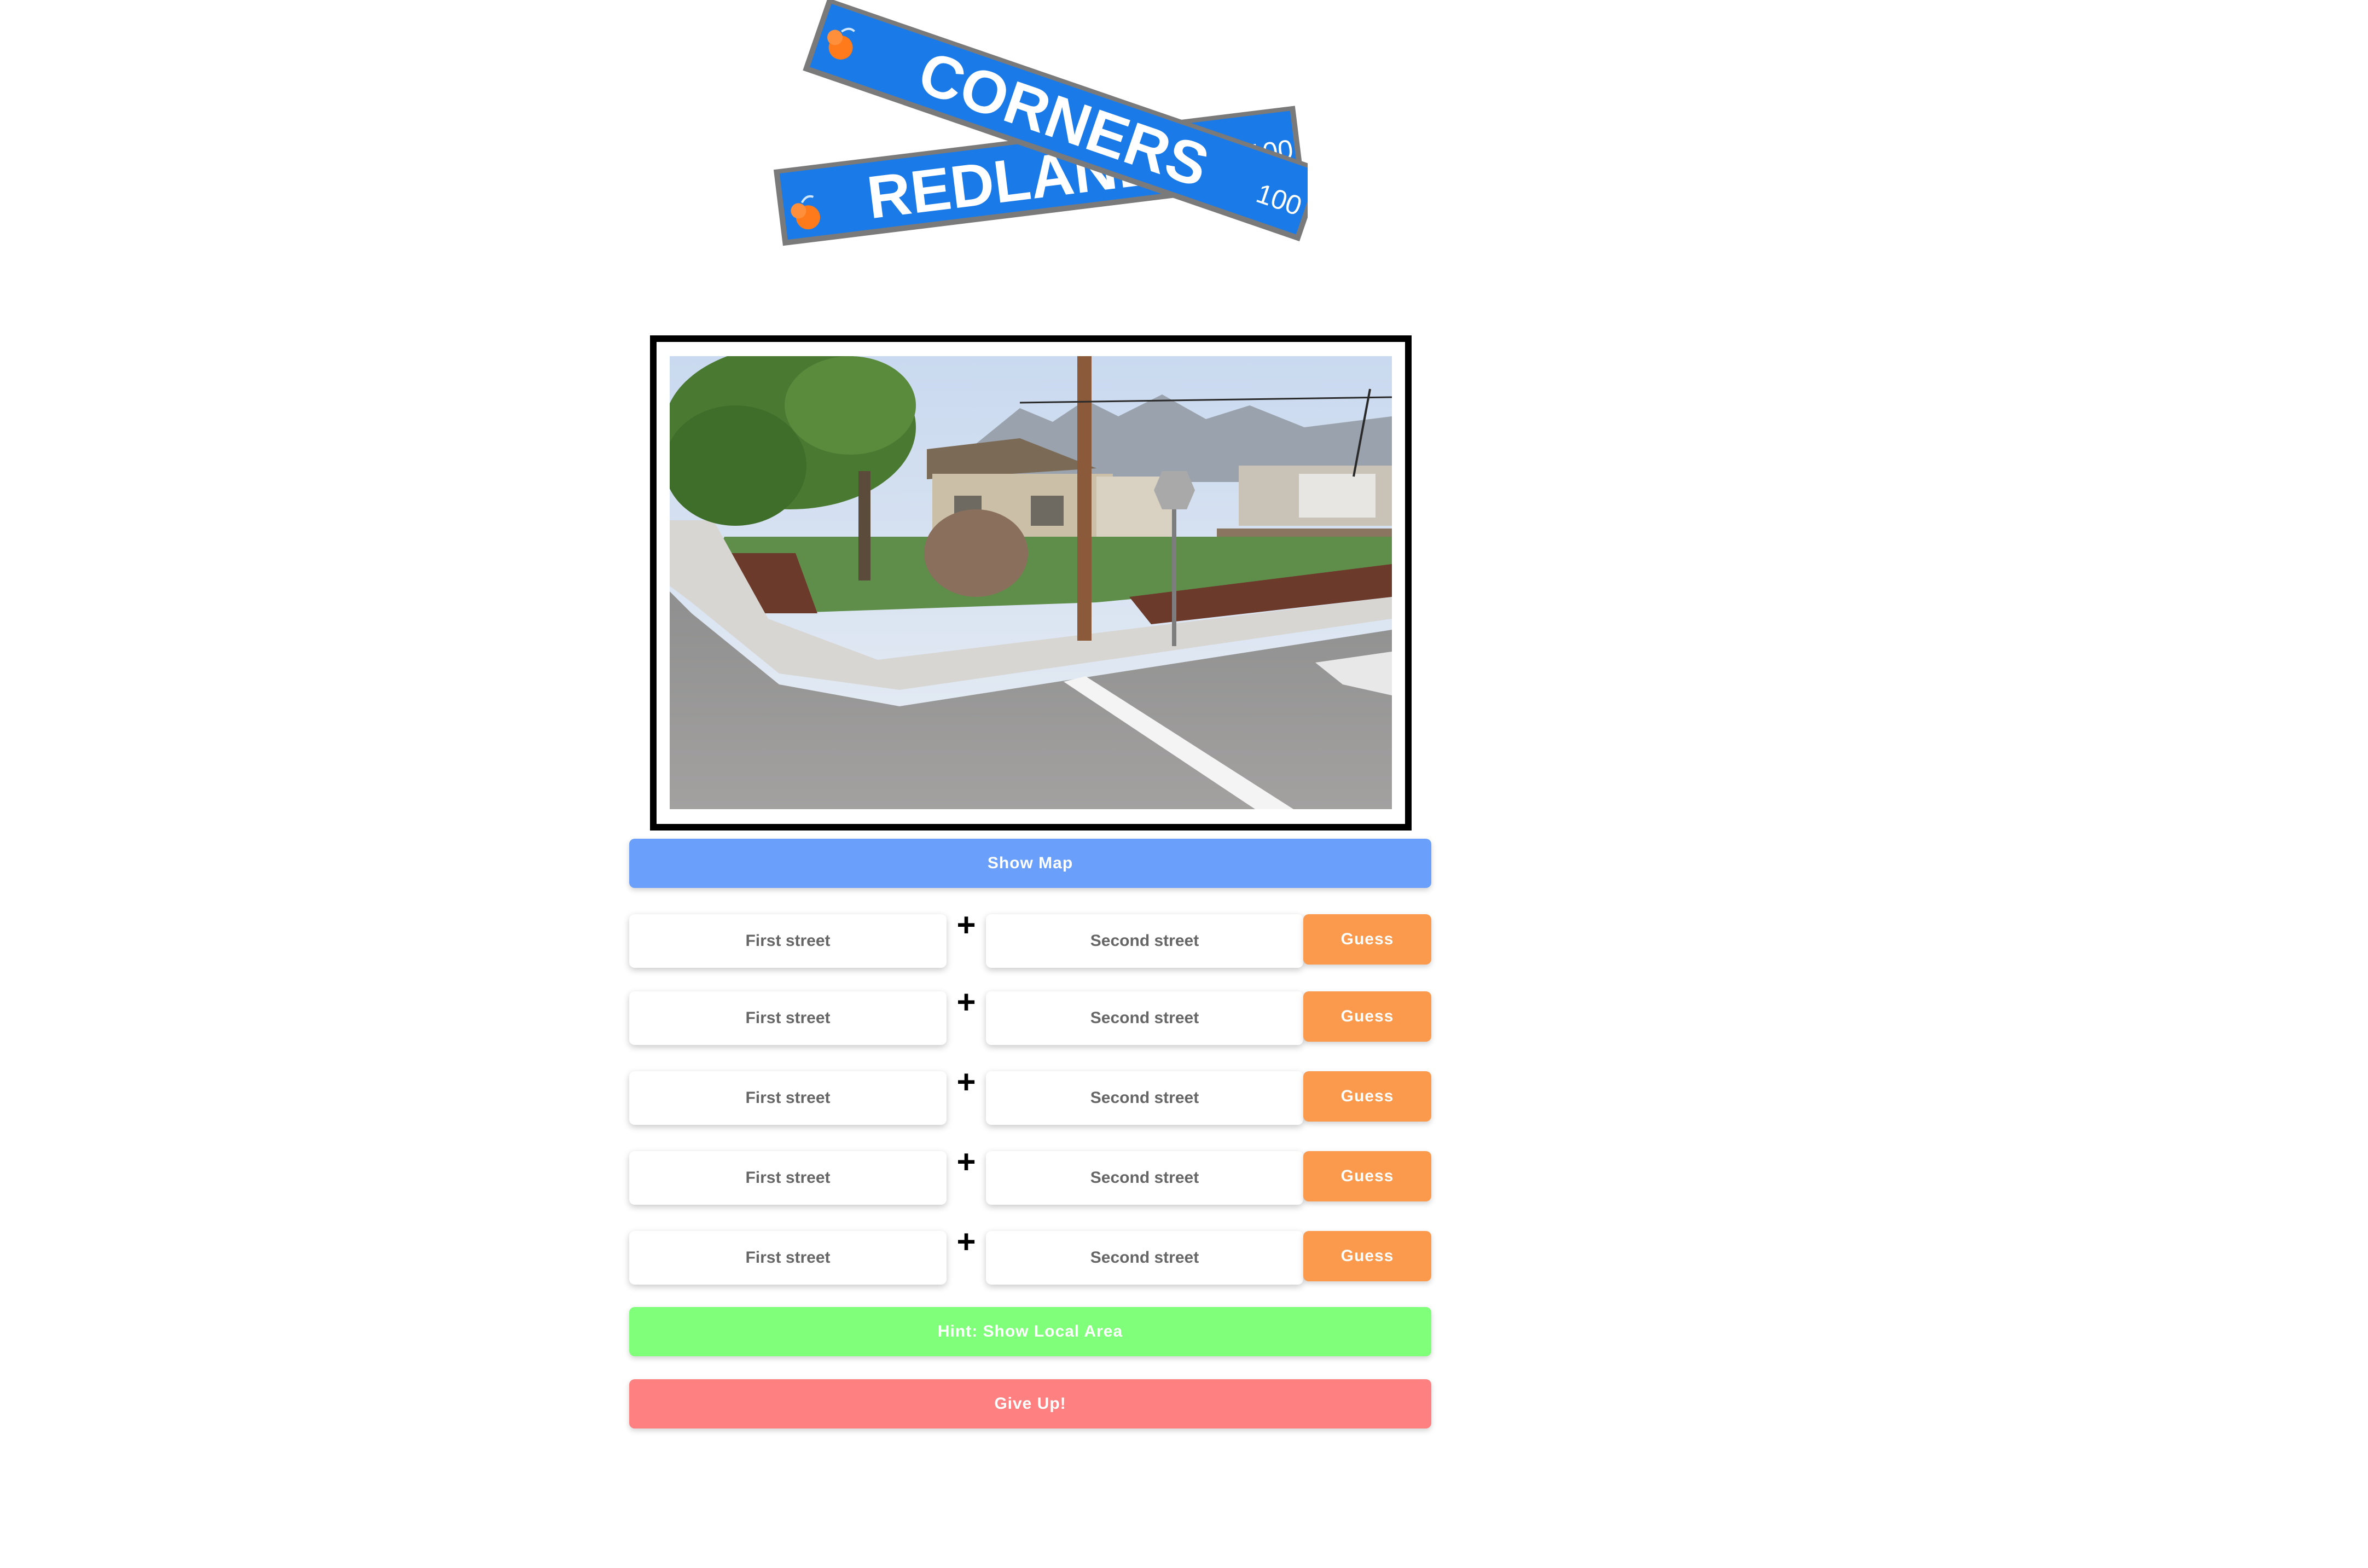 This screenshot has height=1568, width=2368. I want to click on show-map-button: Show Map, so click(1030, 863).